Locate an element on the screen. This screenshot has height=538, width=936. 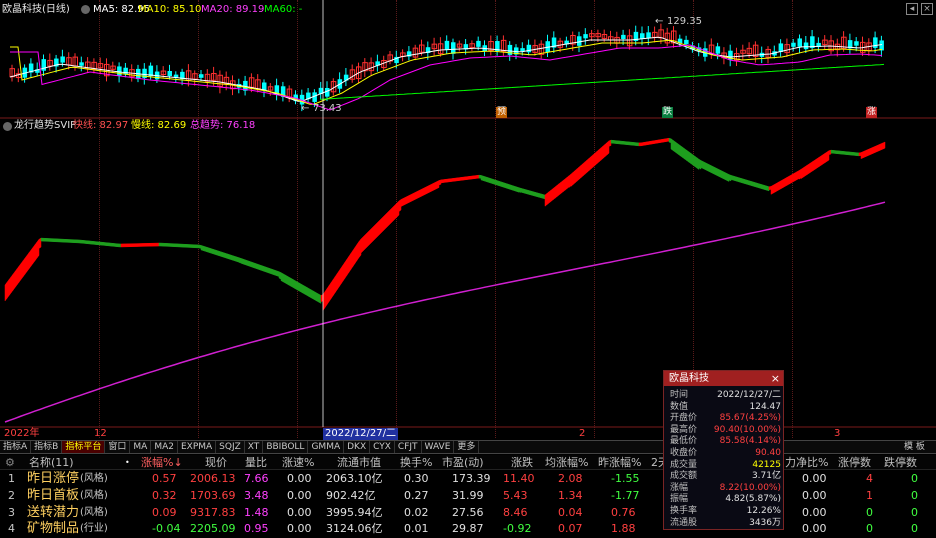
cell-avg: 2.08 is located at coordinates (570, 478).